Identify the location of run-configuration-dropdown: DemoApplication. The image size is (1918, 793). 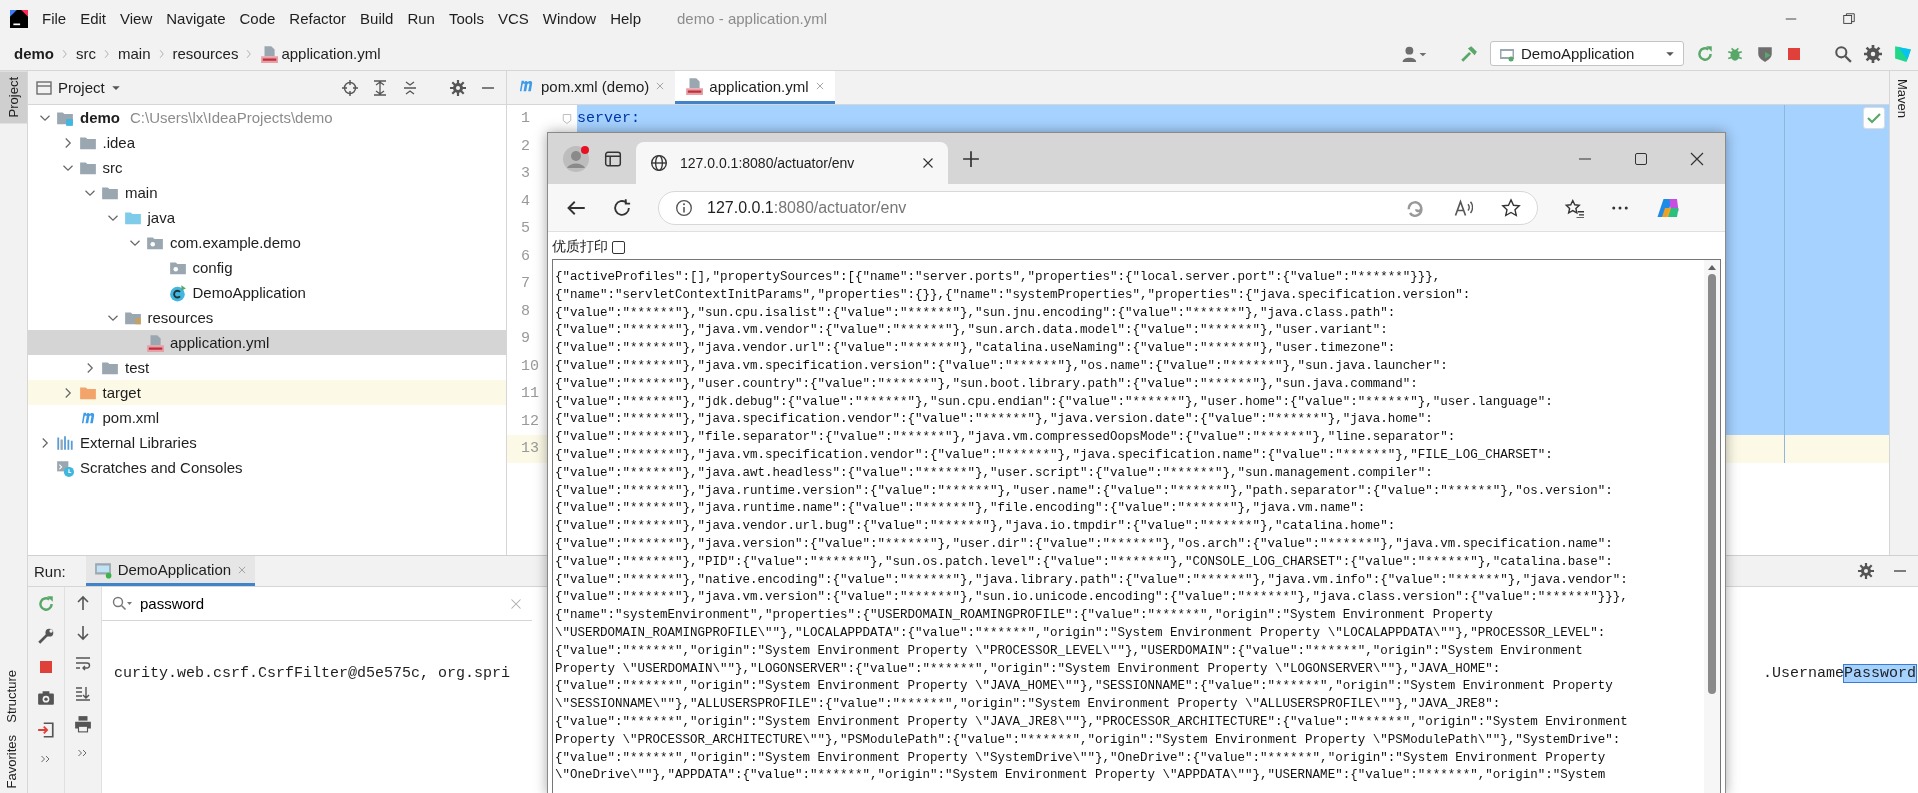
(1587, 53).